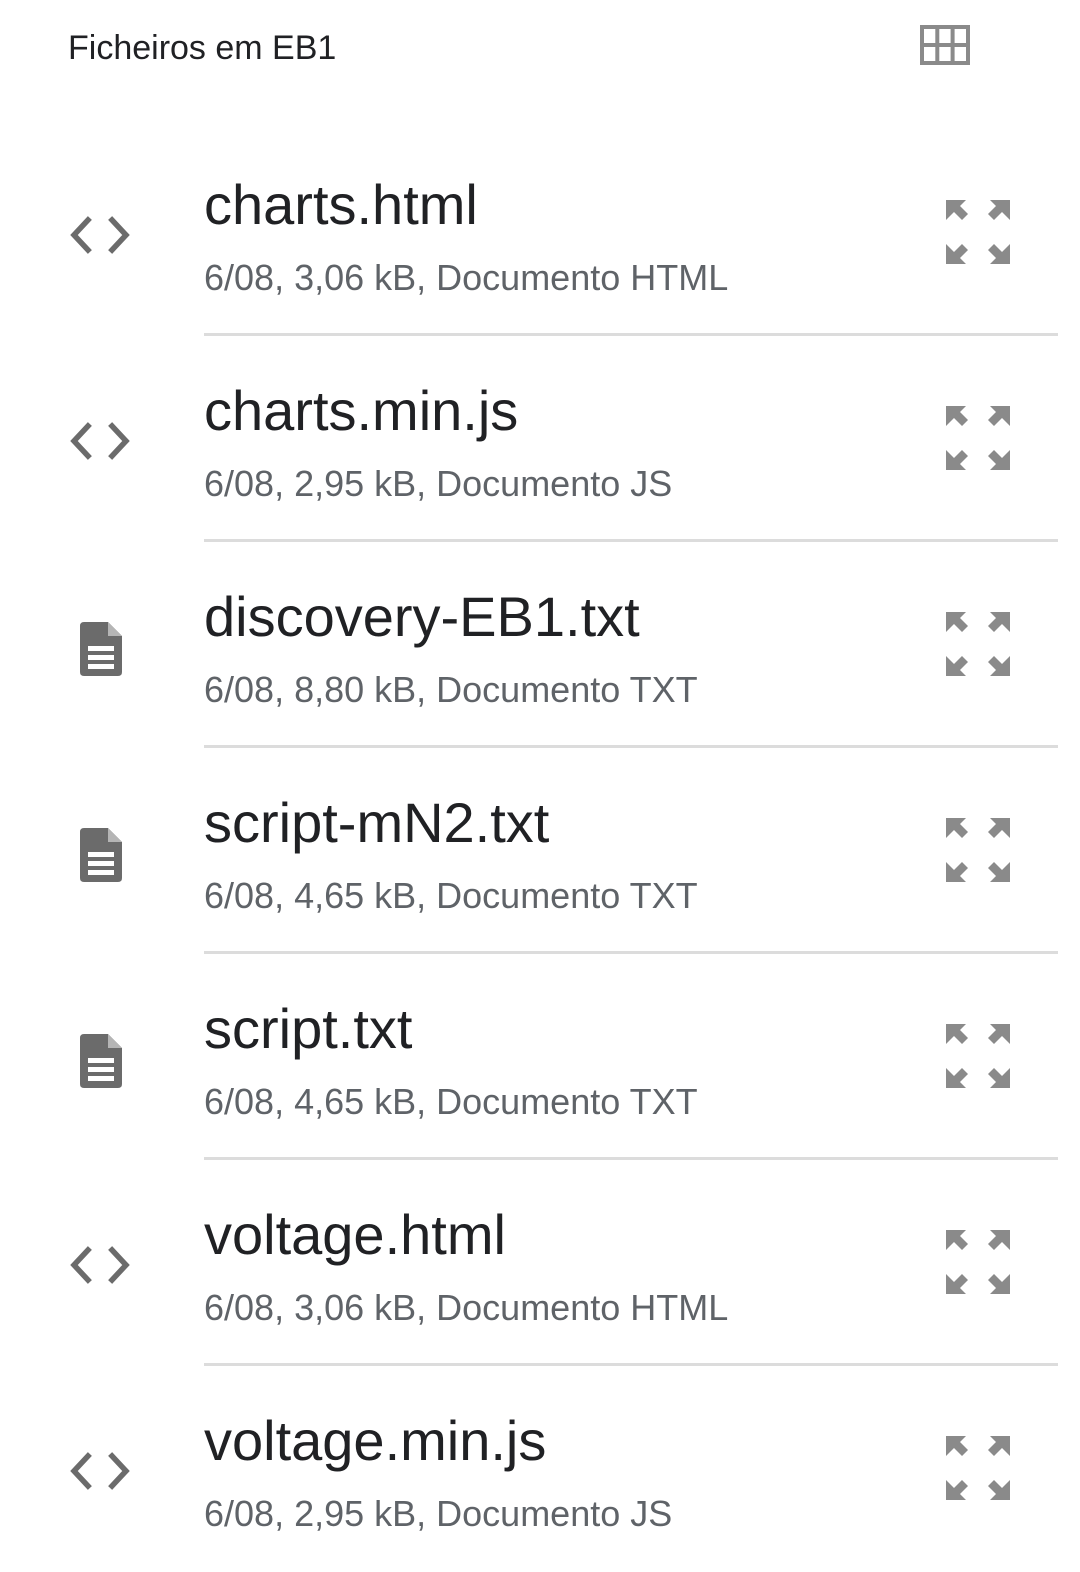 The width and height of the screenshot is (1080, 1572). I want to click on grid-view-icon, so click(945, 45).